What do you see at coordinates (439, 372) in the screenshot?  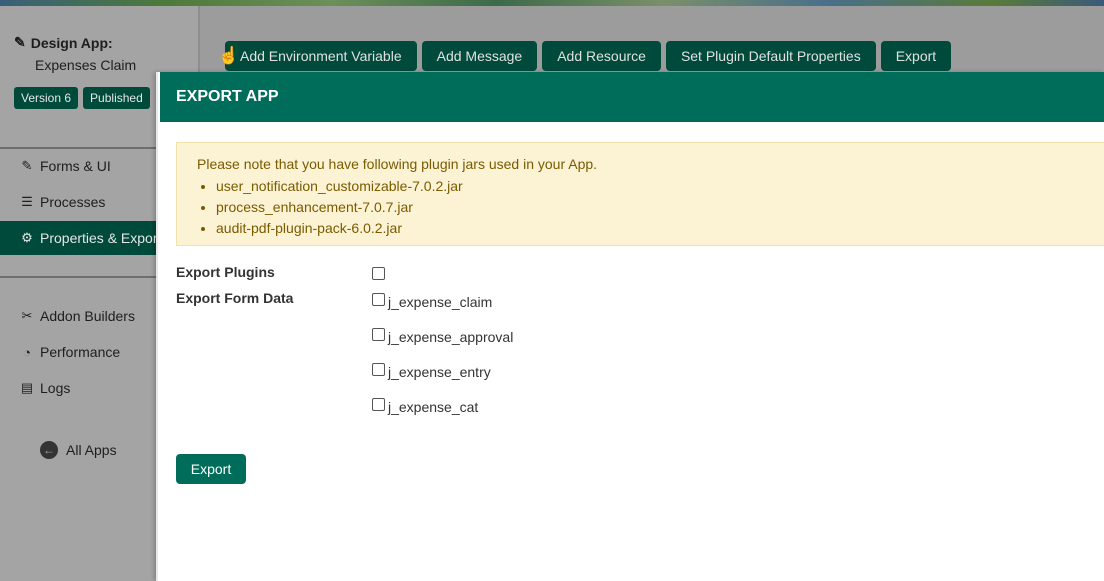 I see `form-data-option-label: j_expense_entry` at bounding box center [439, 372].